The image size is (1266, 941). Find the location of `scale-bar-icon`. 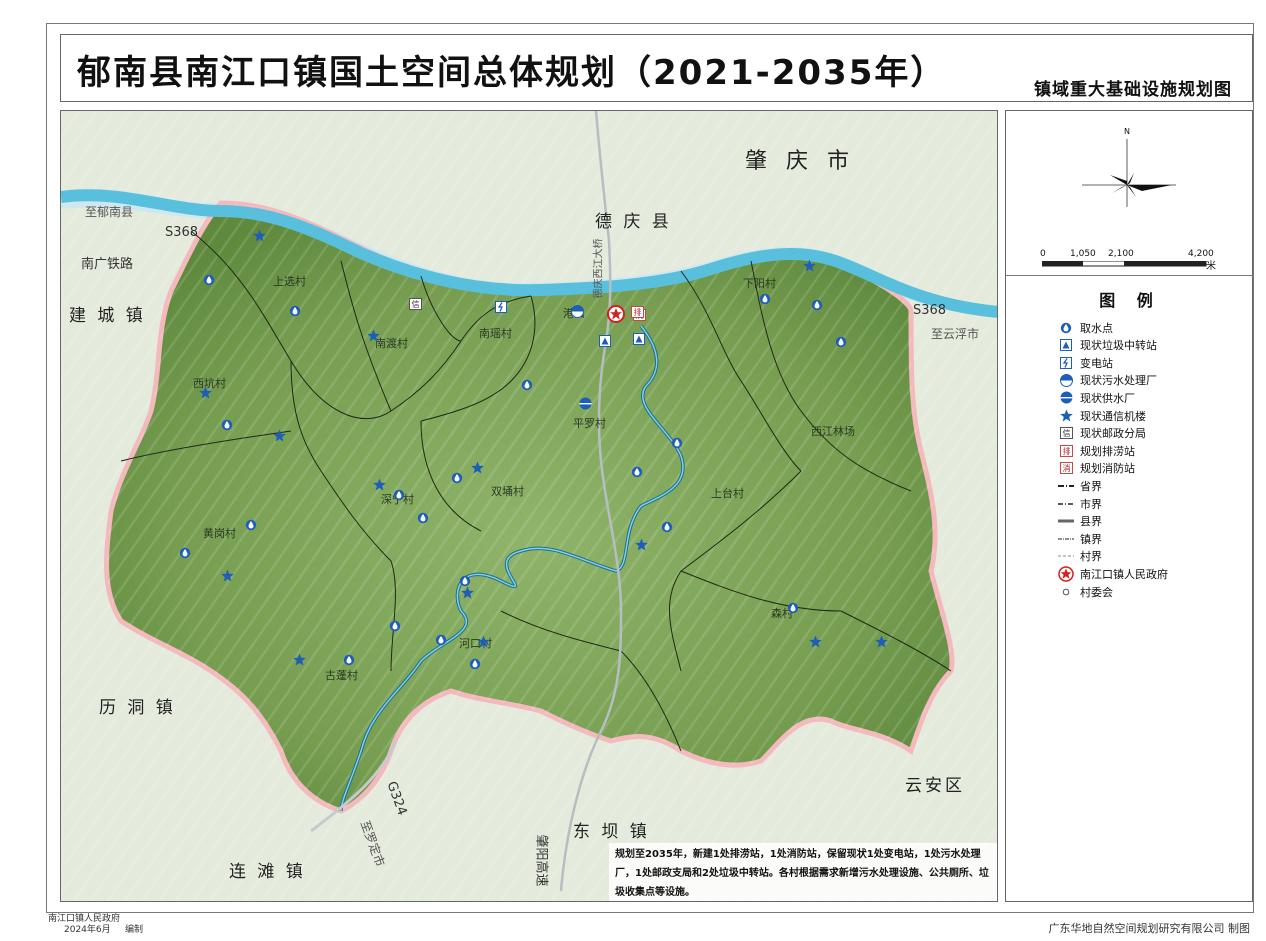

scale-bar-icon is located at coordinates (1124, 264).